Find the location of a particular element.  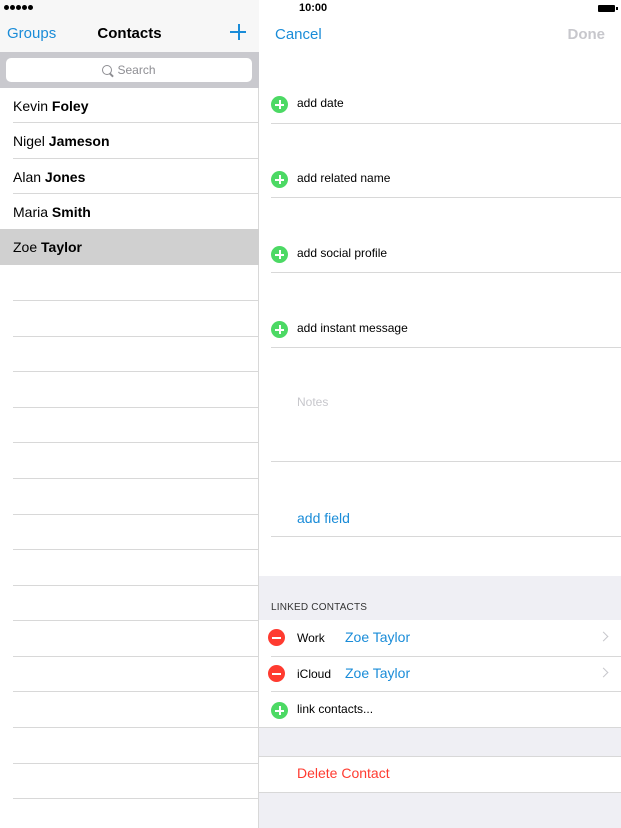

add-social-profile-row: add social profile is located at coordinates (446, 256).